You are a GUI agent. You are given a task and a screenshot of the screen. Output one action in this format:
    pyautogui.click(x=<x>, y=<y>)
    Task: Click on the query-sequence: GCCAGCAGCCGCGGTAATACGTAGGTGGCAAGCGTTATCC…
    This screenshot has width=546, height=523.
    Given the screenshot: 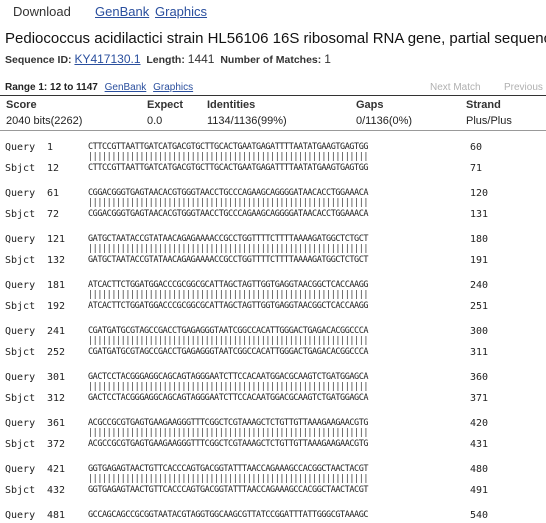 What is the action you would take?
    pyautogui.click(x=228, y=515)
    